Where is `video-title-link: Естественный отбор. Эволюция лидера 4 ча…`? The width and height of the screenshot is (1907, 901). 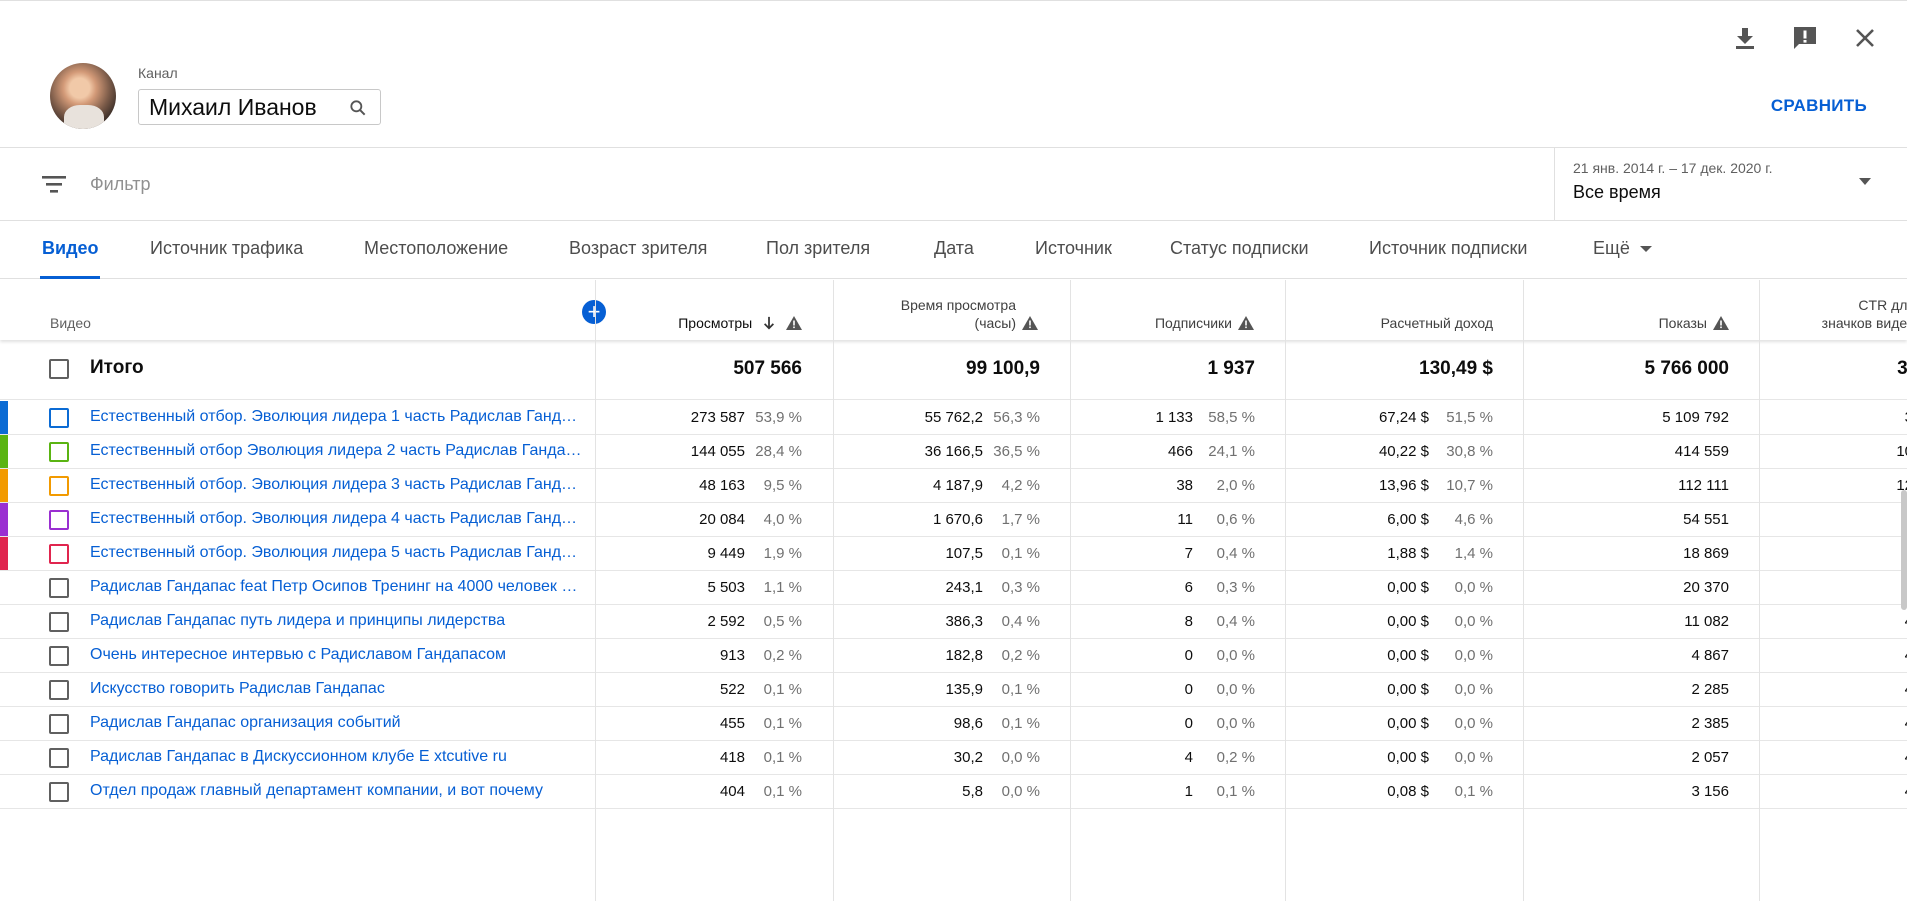
video-title-link: Естественный отбор. Эволюция лидера 4 ча… is located at coordinates (336, 519).